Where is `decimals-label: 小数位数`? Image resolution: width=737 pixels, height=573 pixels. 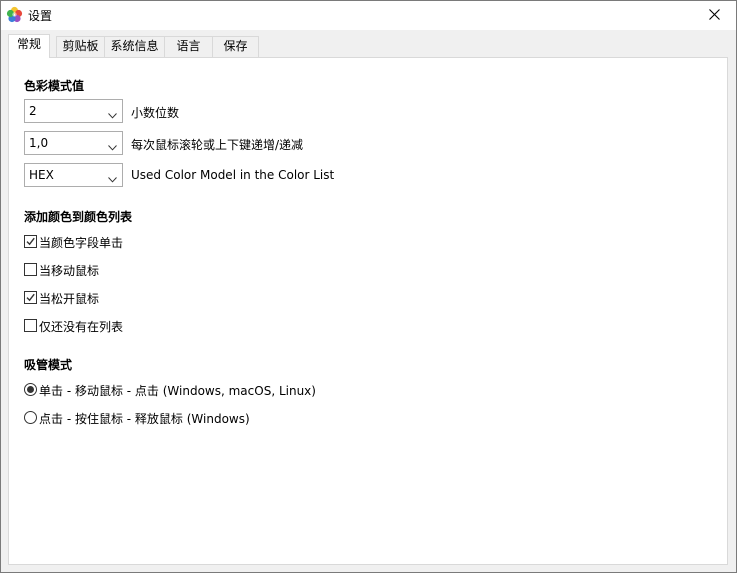
decimals-label: 小数位数 is located at coordinates (155, 113).